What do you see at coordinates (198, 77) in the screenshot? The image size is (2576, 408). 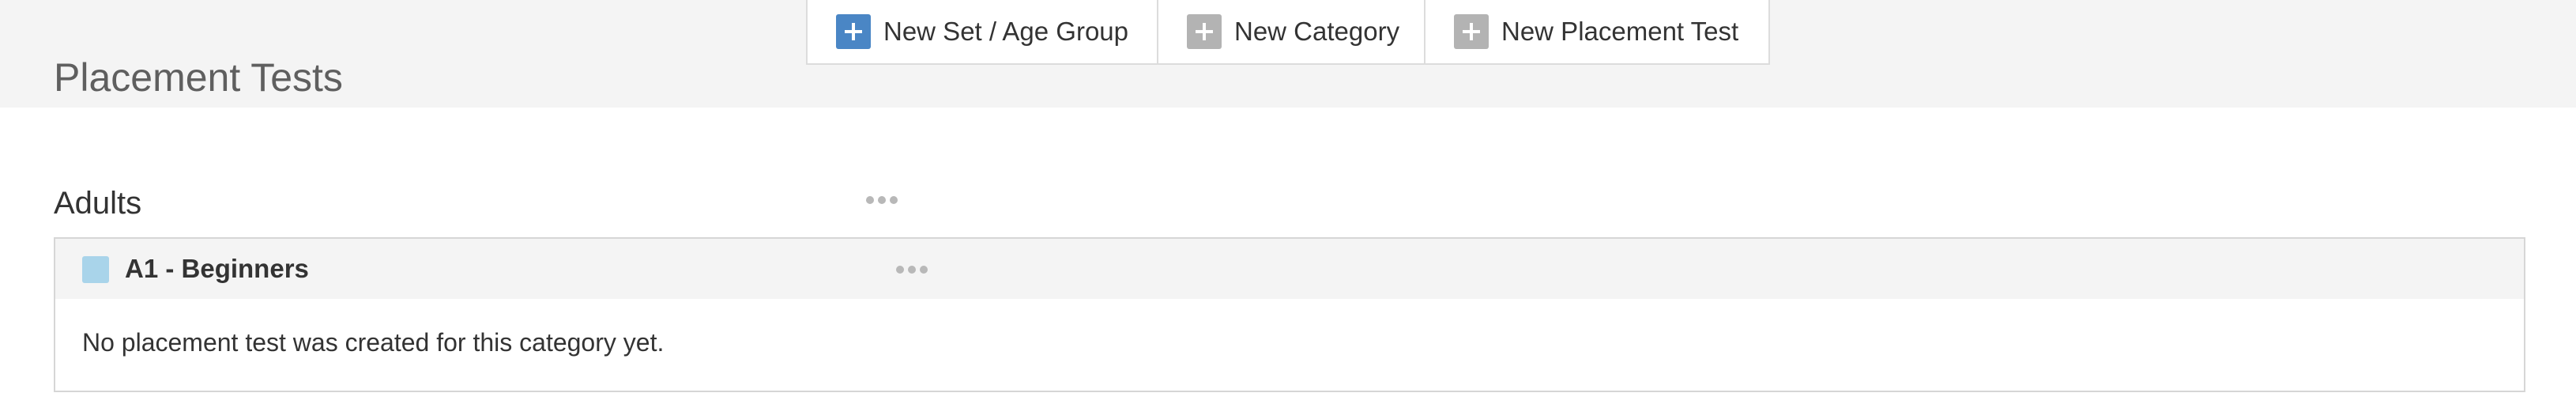 I see `page-title: Placement Tests` at bounding box center [198, 77].